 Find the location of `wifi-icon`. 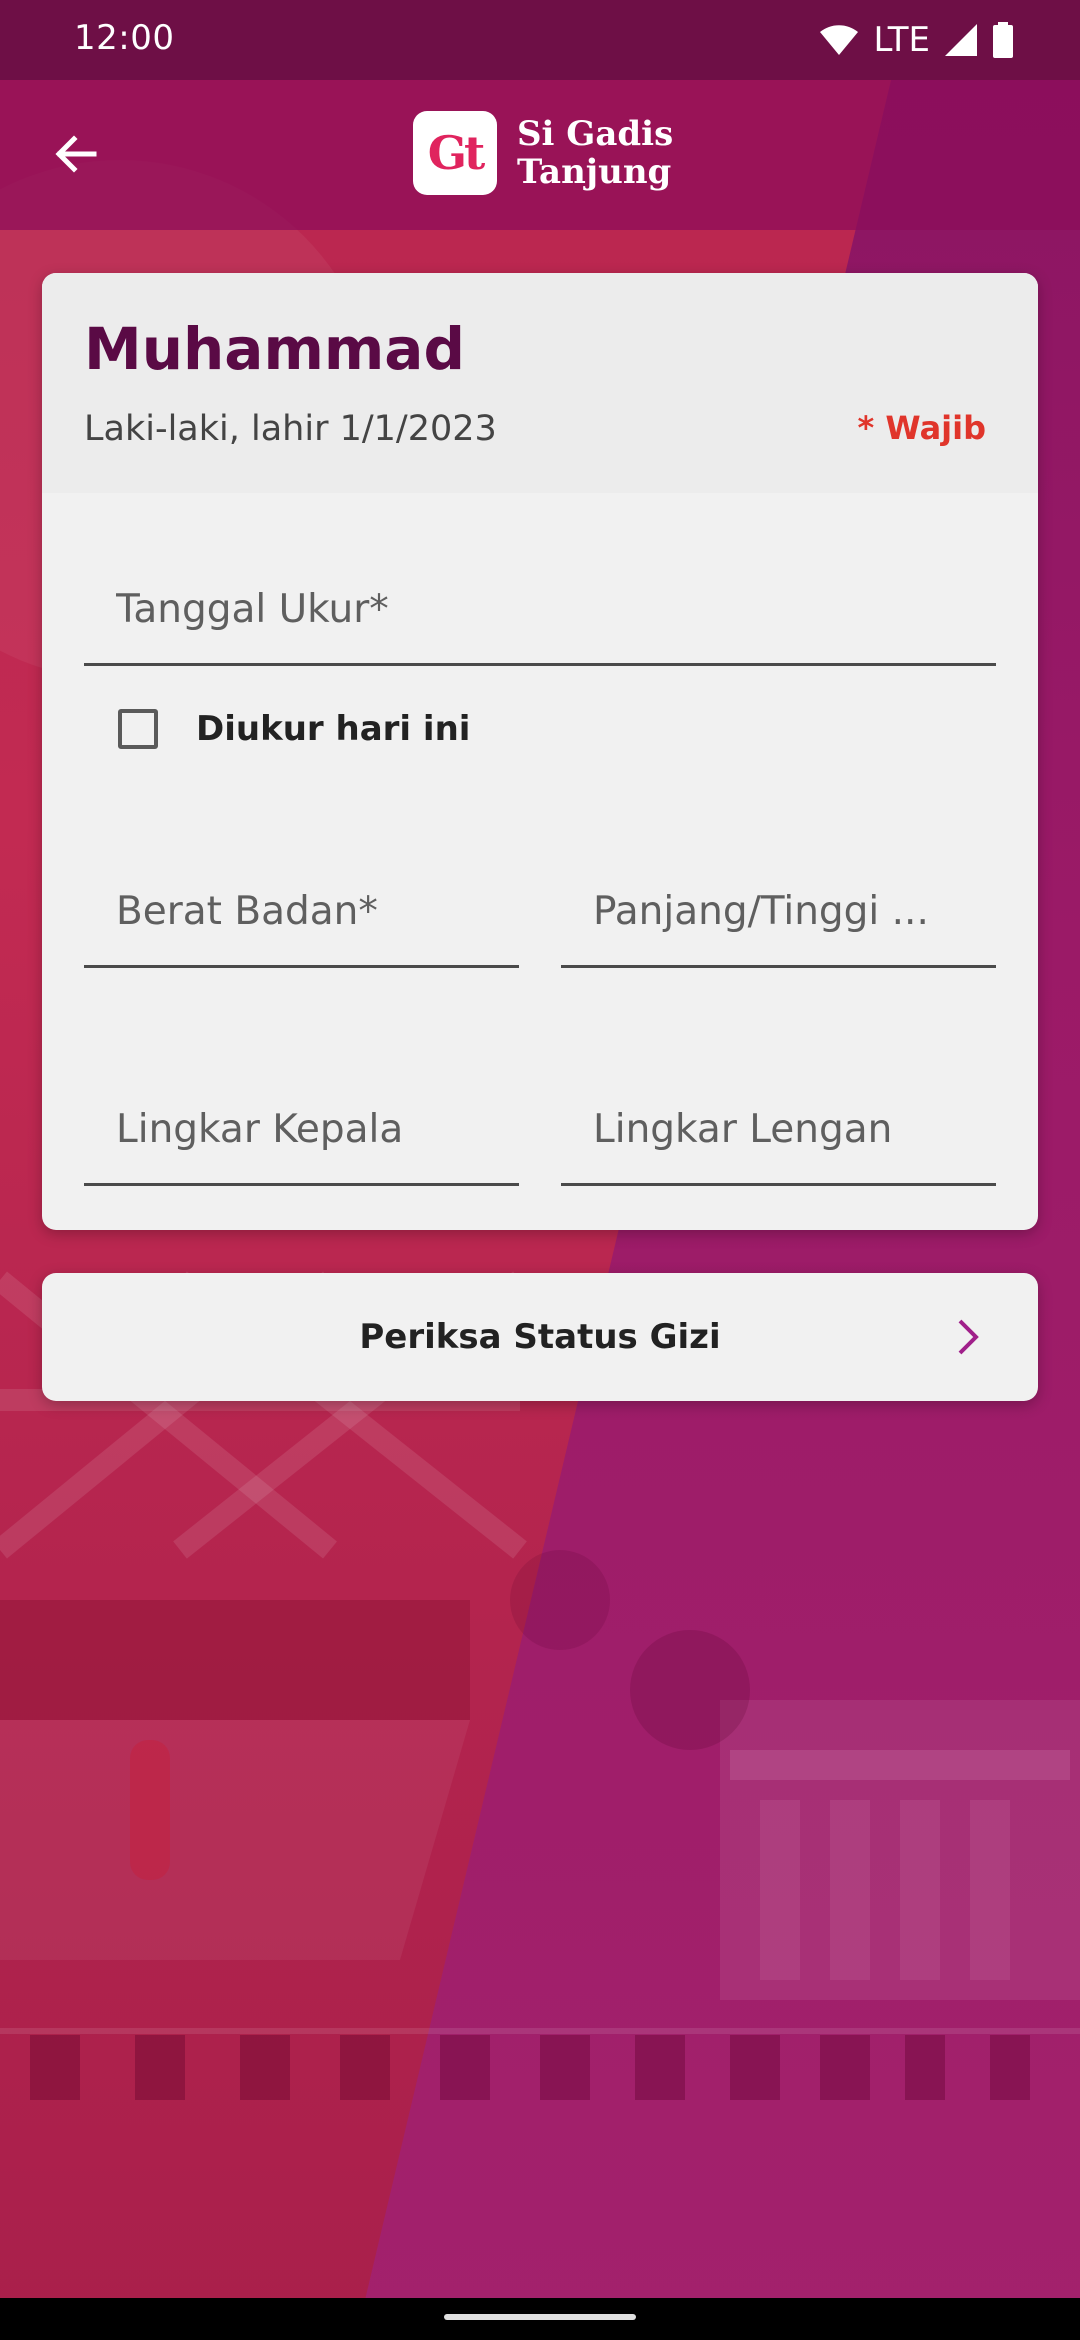

wifi-icon is located at coordinates (839, 40).